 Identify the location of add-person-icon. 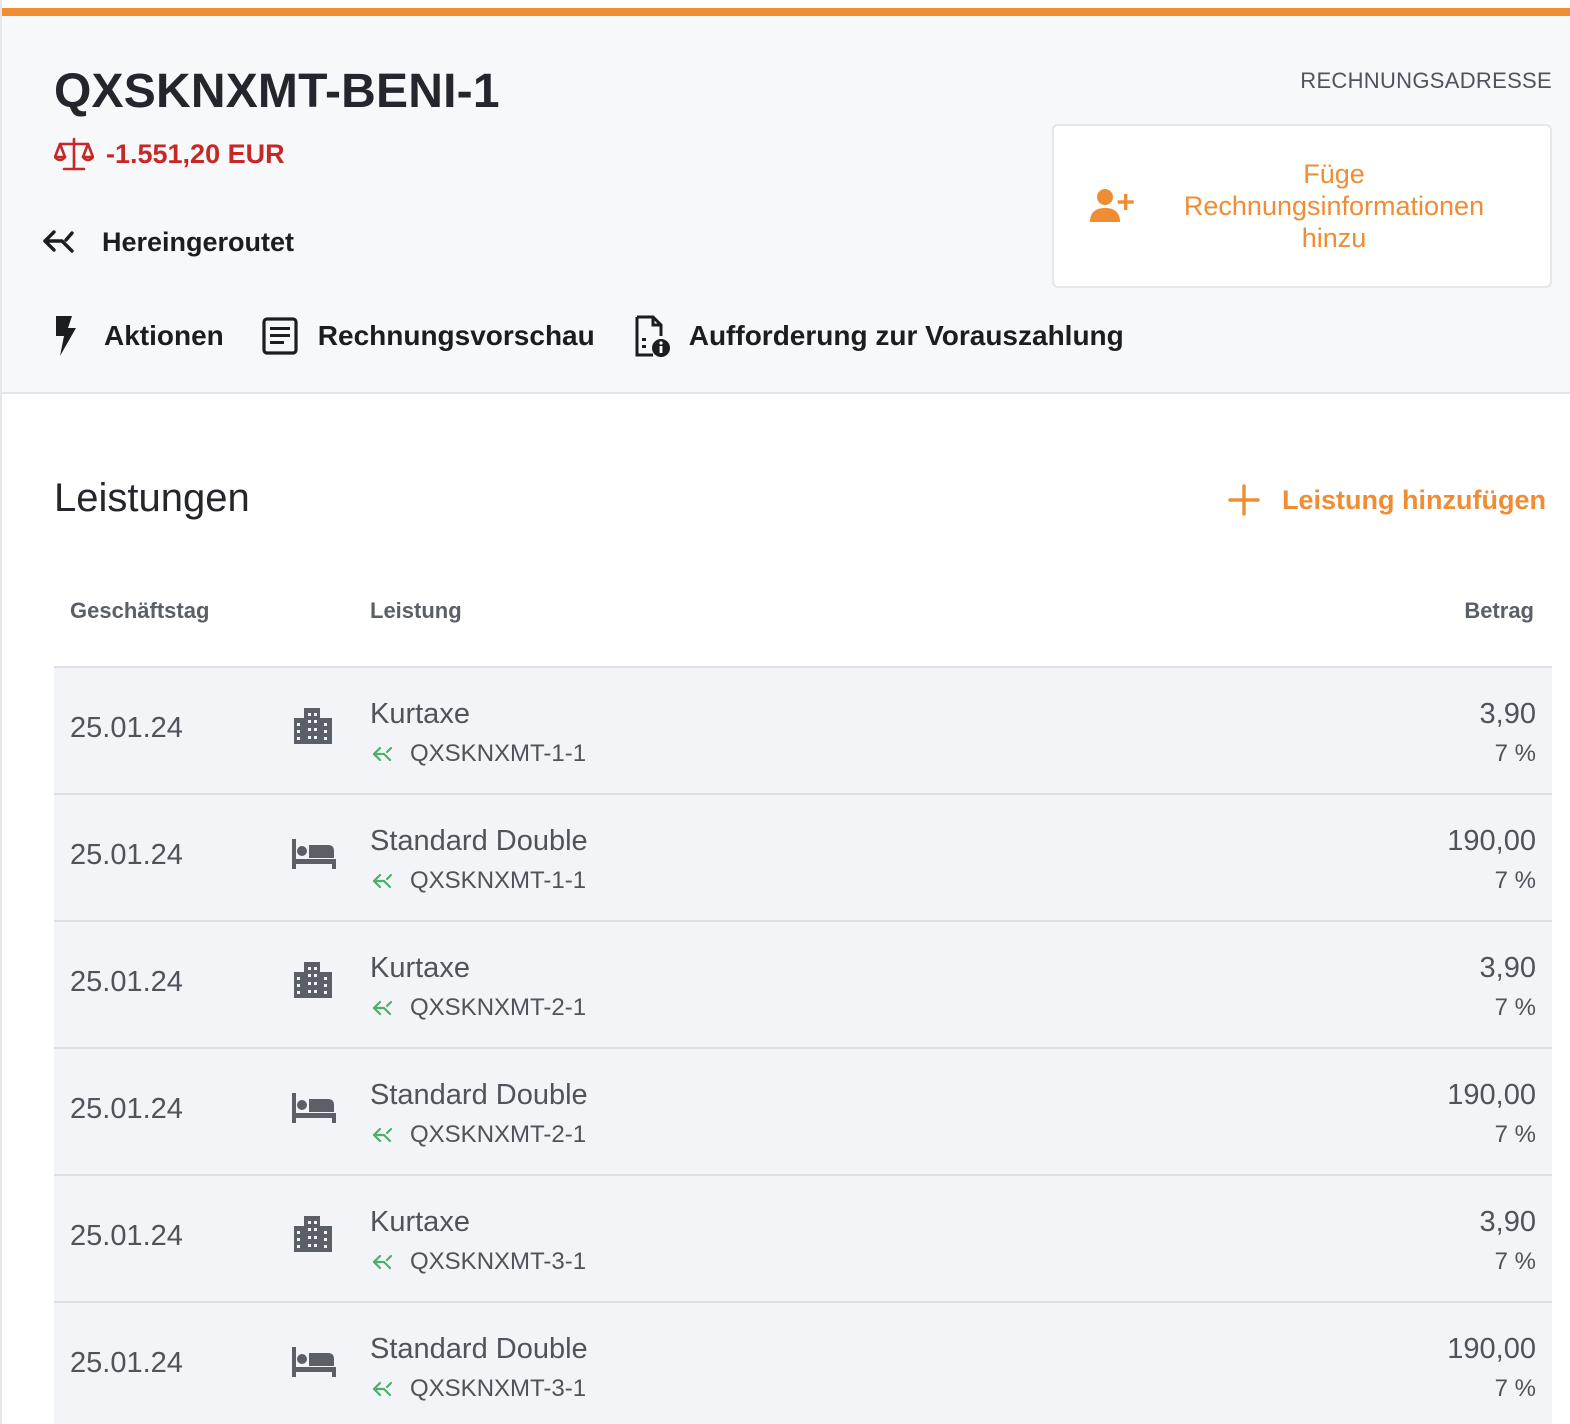
(1112, 205).